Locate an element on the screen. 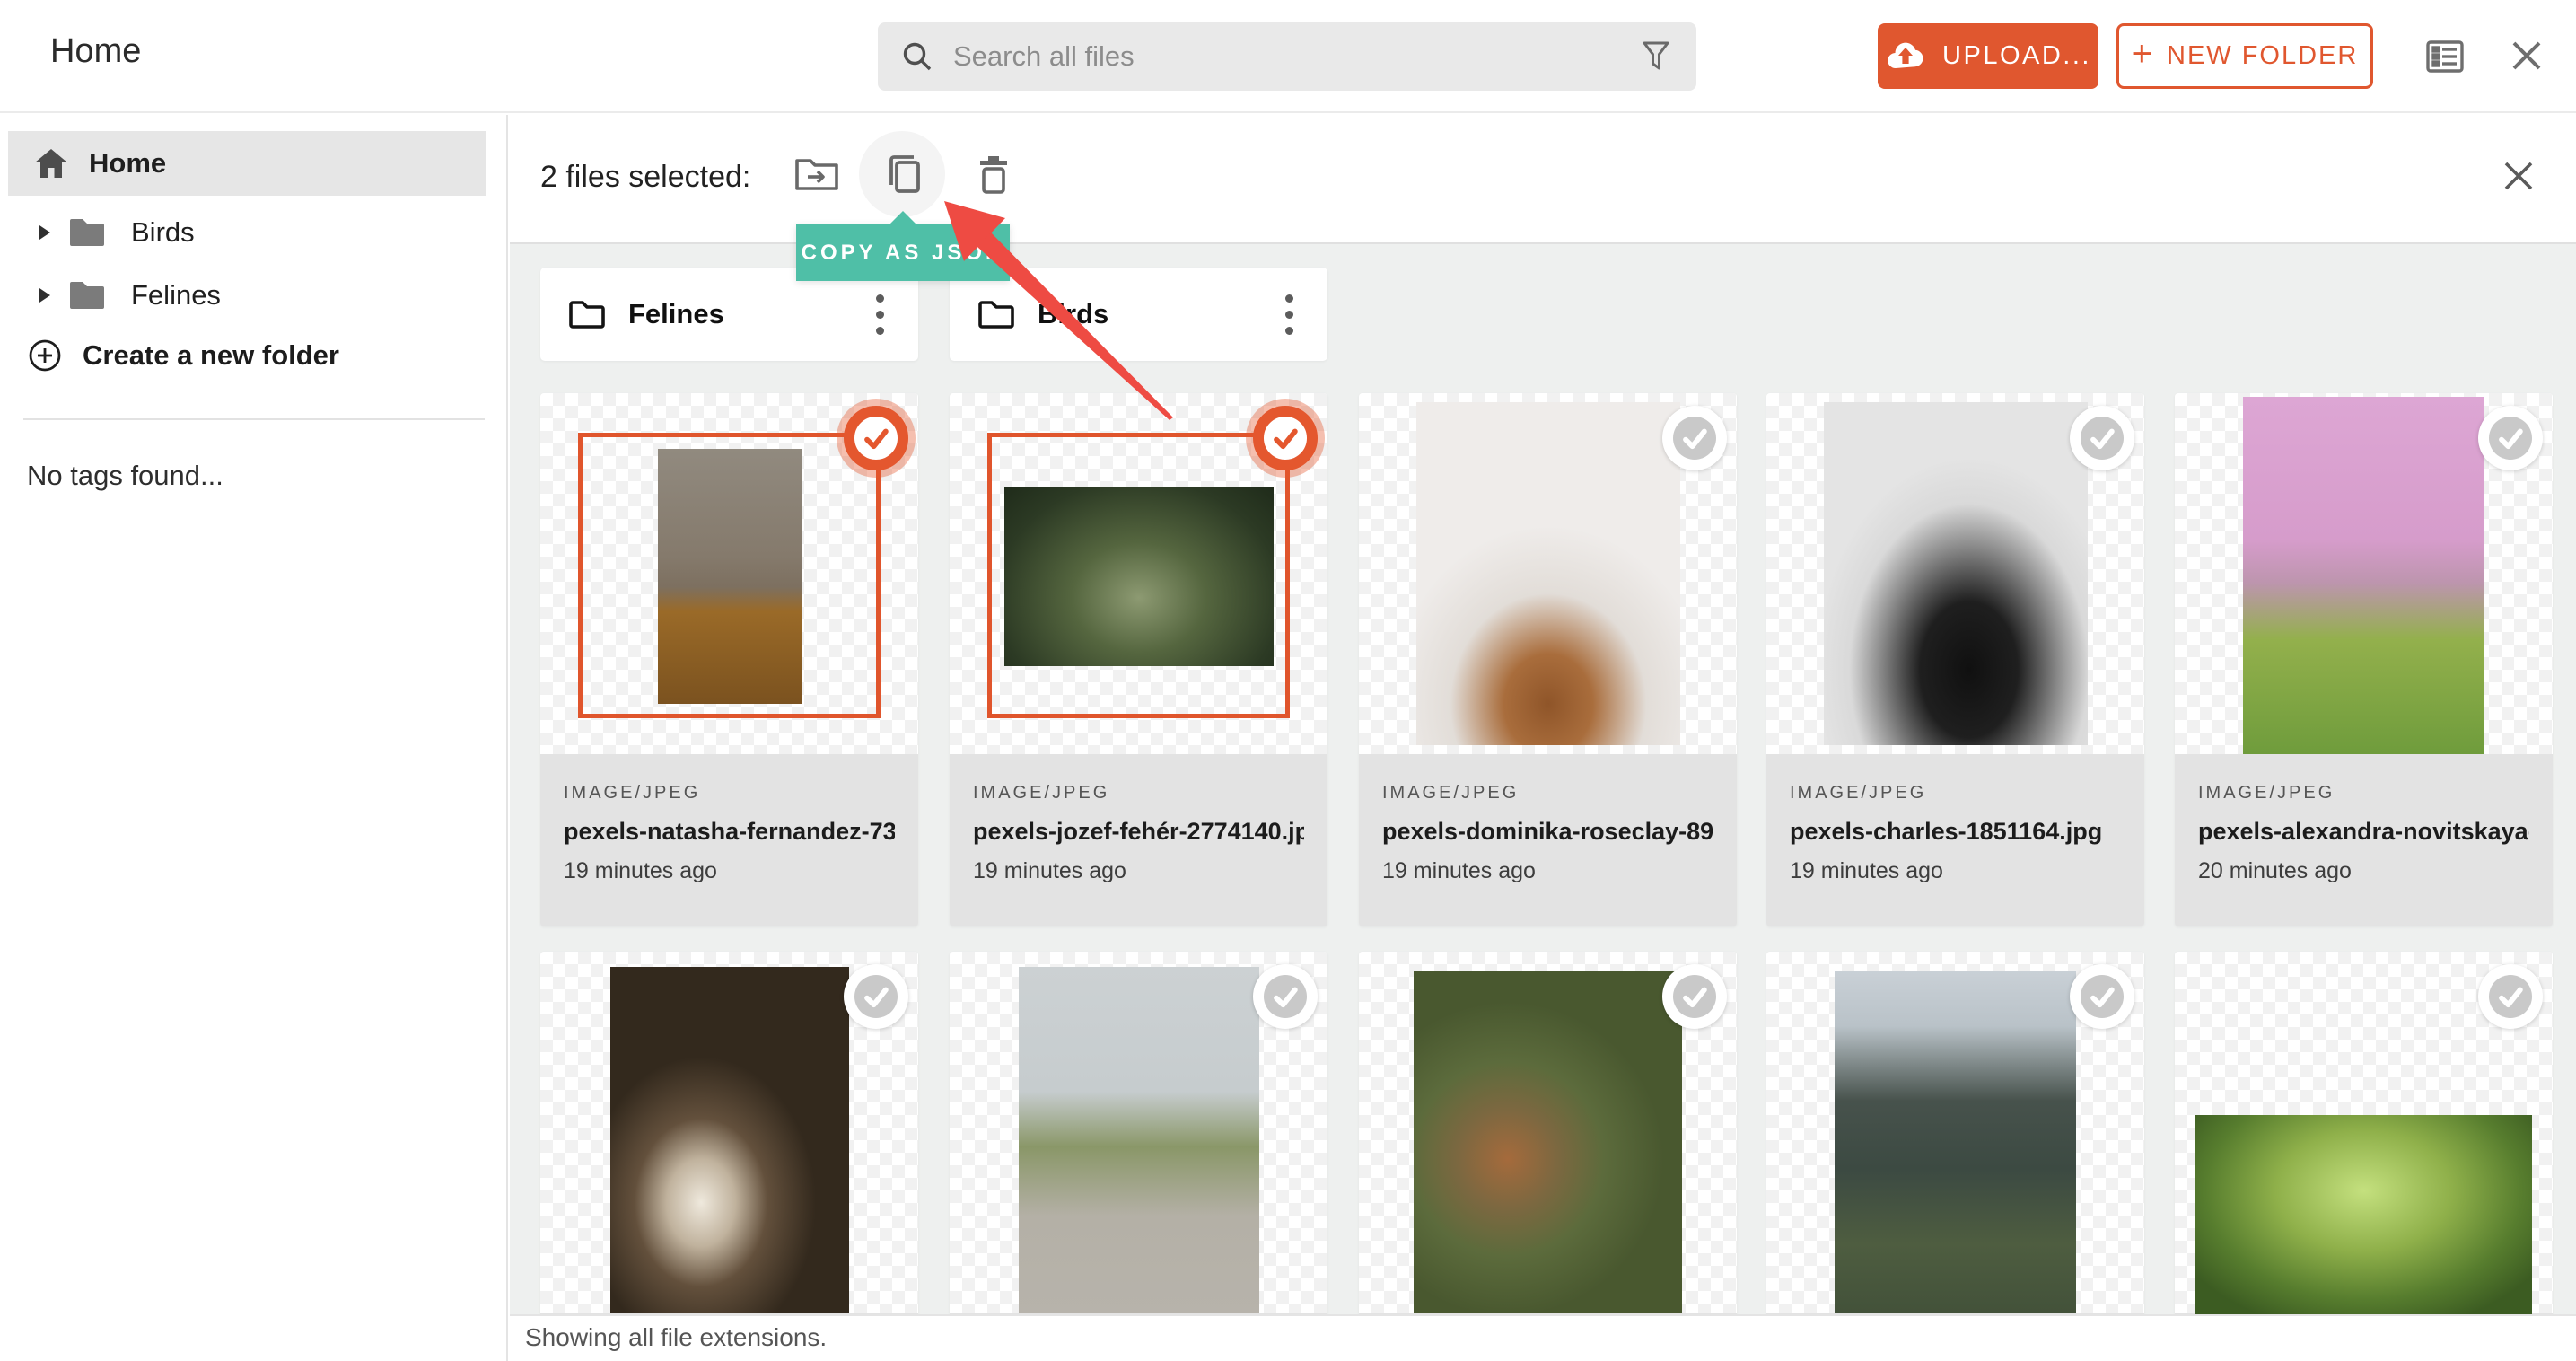 This screenshot has height=1361, width=2576. search-icon is located at coordinates (917, 56).